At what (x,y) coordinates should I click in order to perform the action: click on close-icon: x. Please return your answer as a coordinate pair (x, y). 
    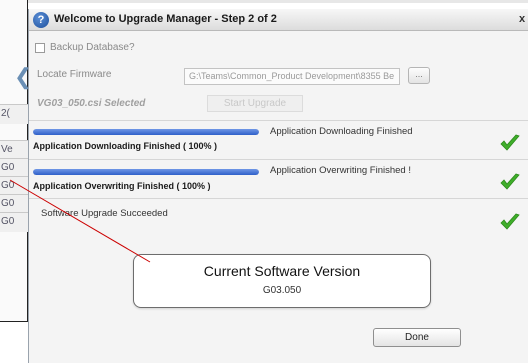
    Looking at the image, I should click on (522, 19).